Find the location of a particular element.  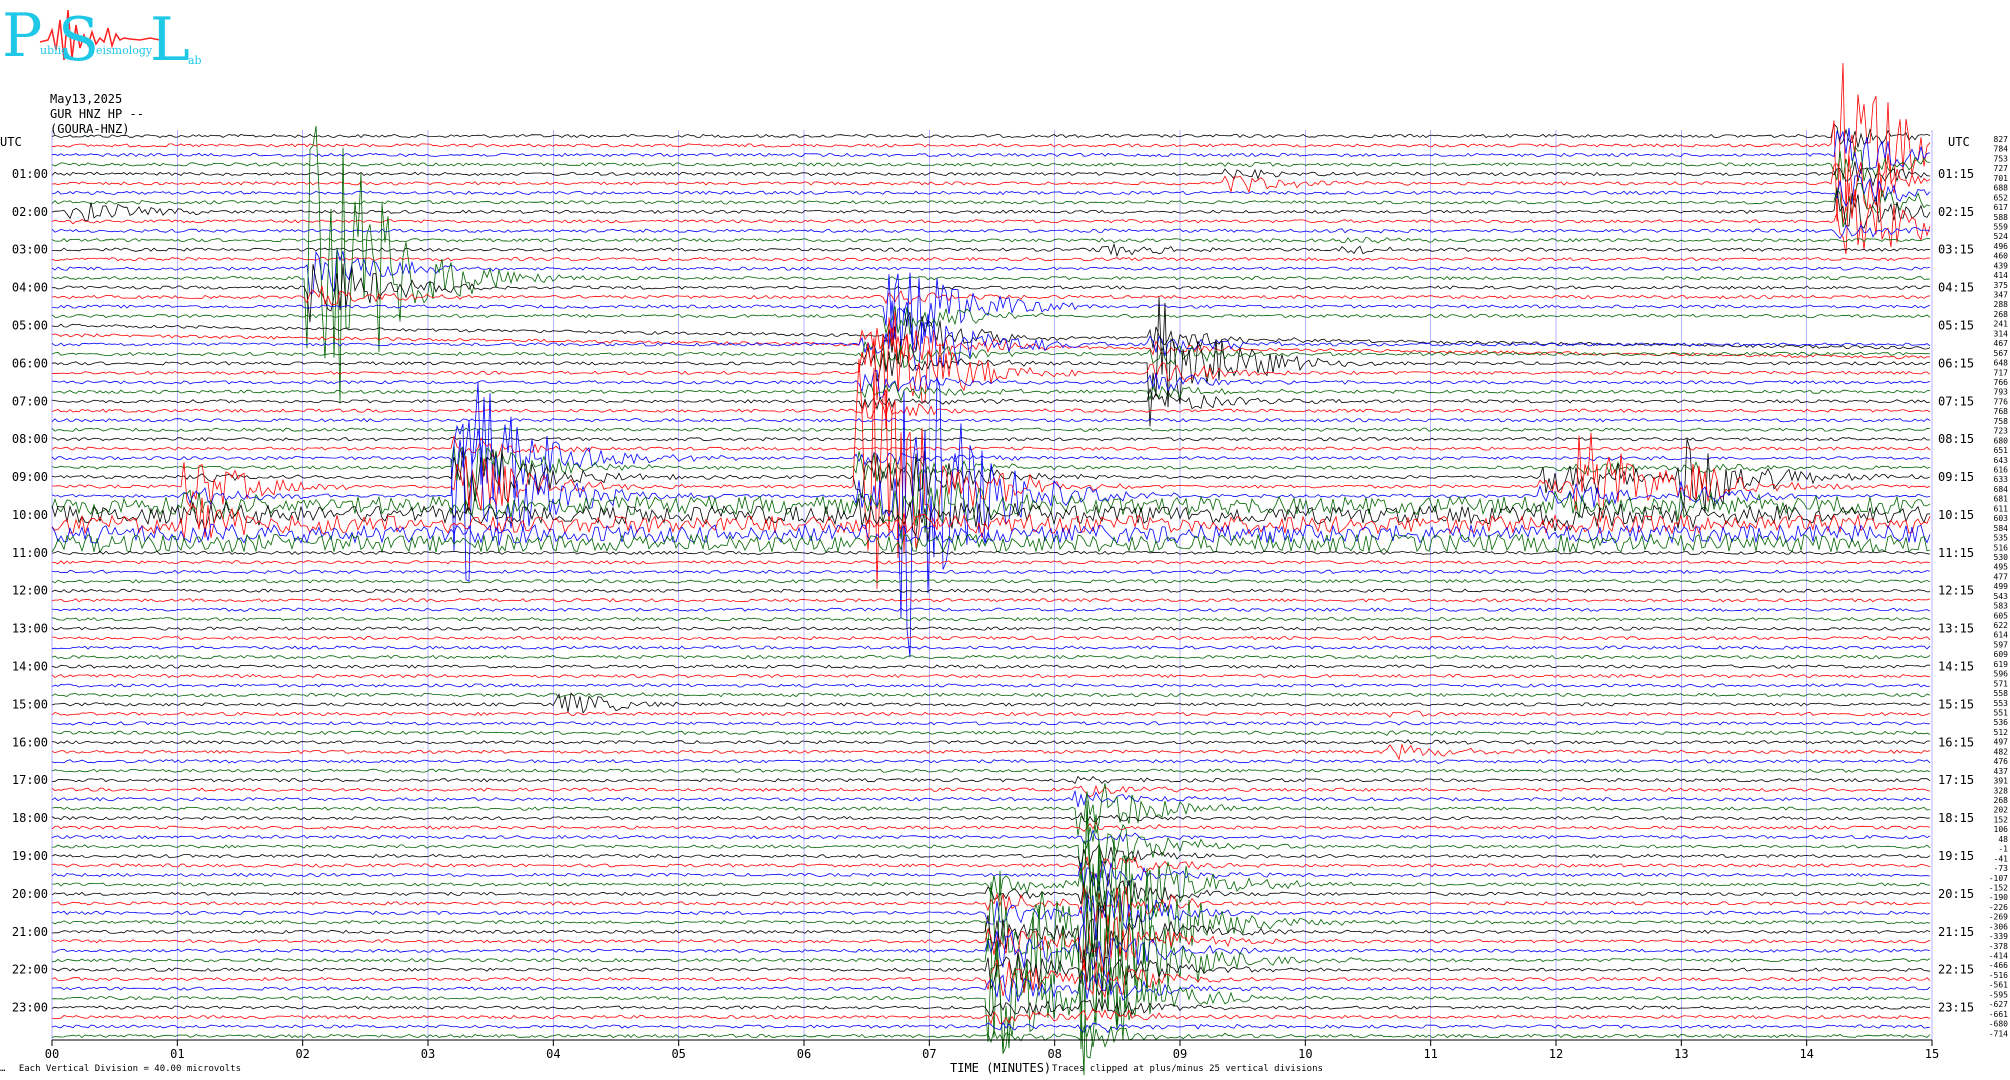

dc-offset-label-41: 535 is located at coordinates (2001, 538).